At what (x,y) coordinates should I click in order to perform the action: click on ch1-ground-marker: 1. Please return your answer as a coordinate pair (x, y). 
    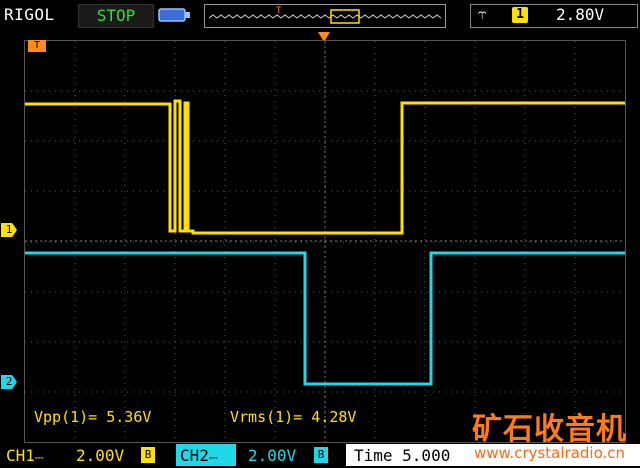
    Looking at the image, I should click on (9, 230).